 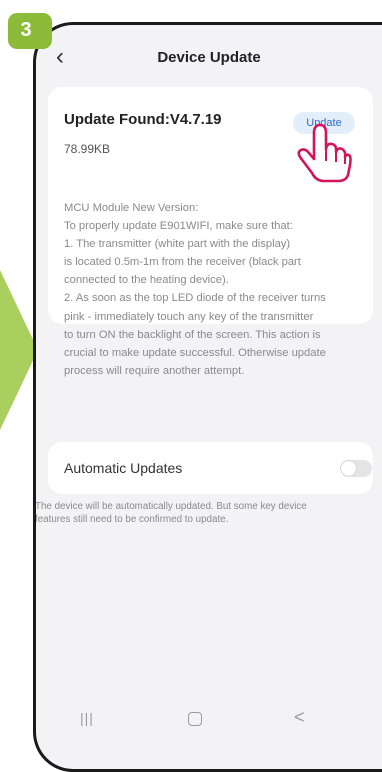 I want to click on update-size: 78.99KB, so click(x=87, y=149).